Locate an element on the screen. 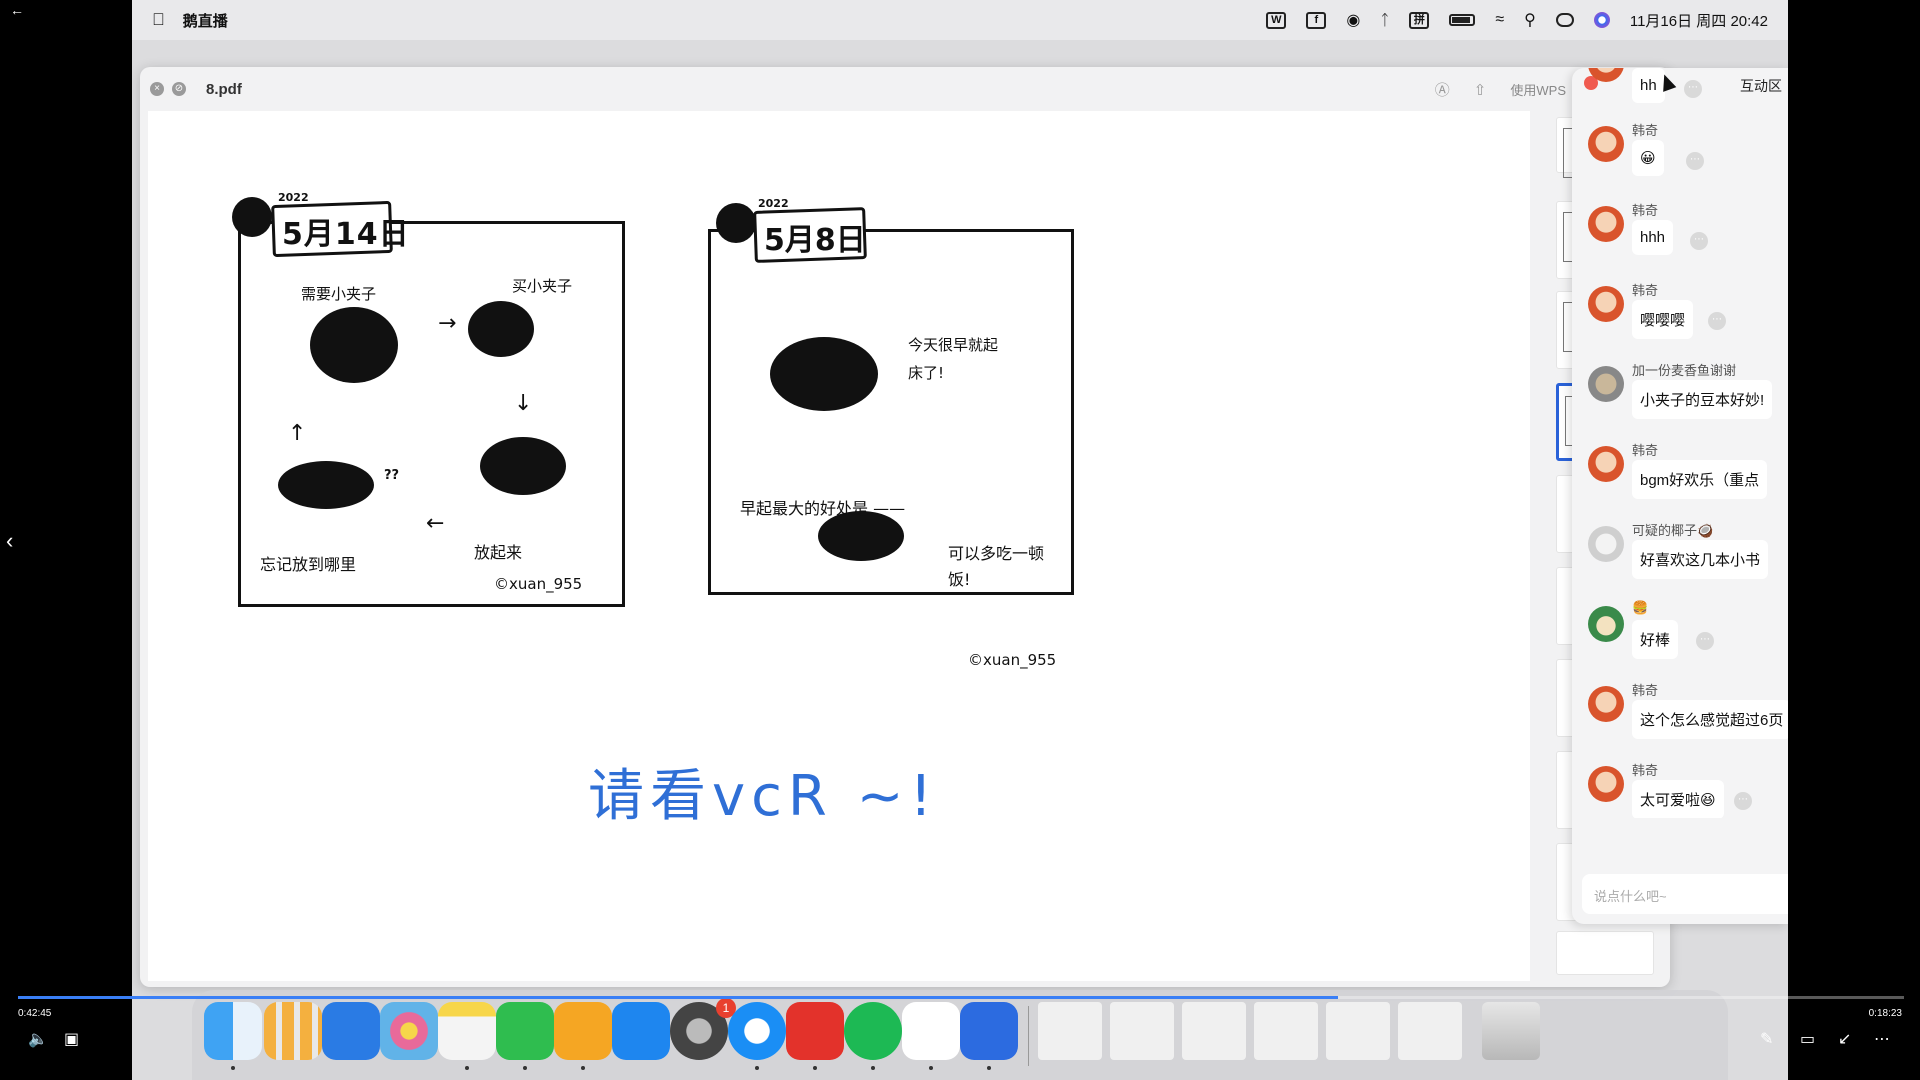 The height and width of the screenshot is (1080, 1920). battery-icon is located at coordinates (1462, 20).